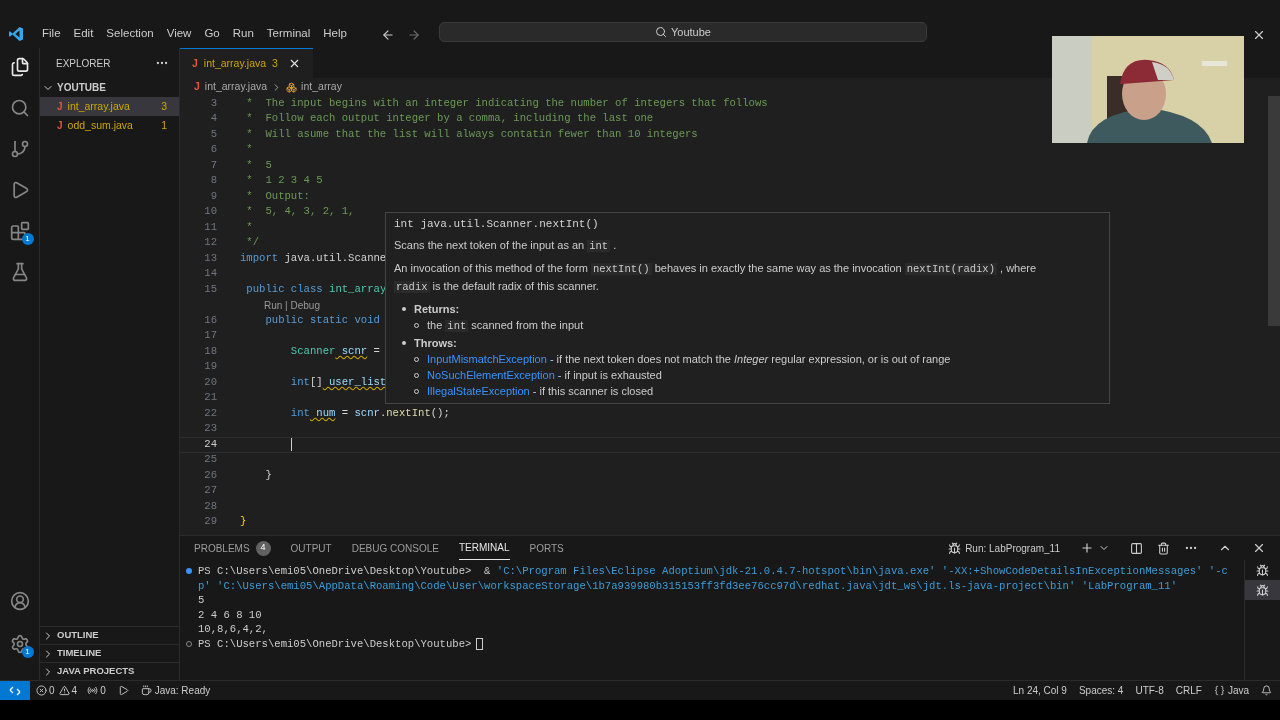 The image size is (1280, 720). I want to click on ports-icon, so click(93, 690).